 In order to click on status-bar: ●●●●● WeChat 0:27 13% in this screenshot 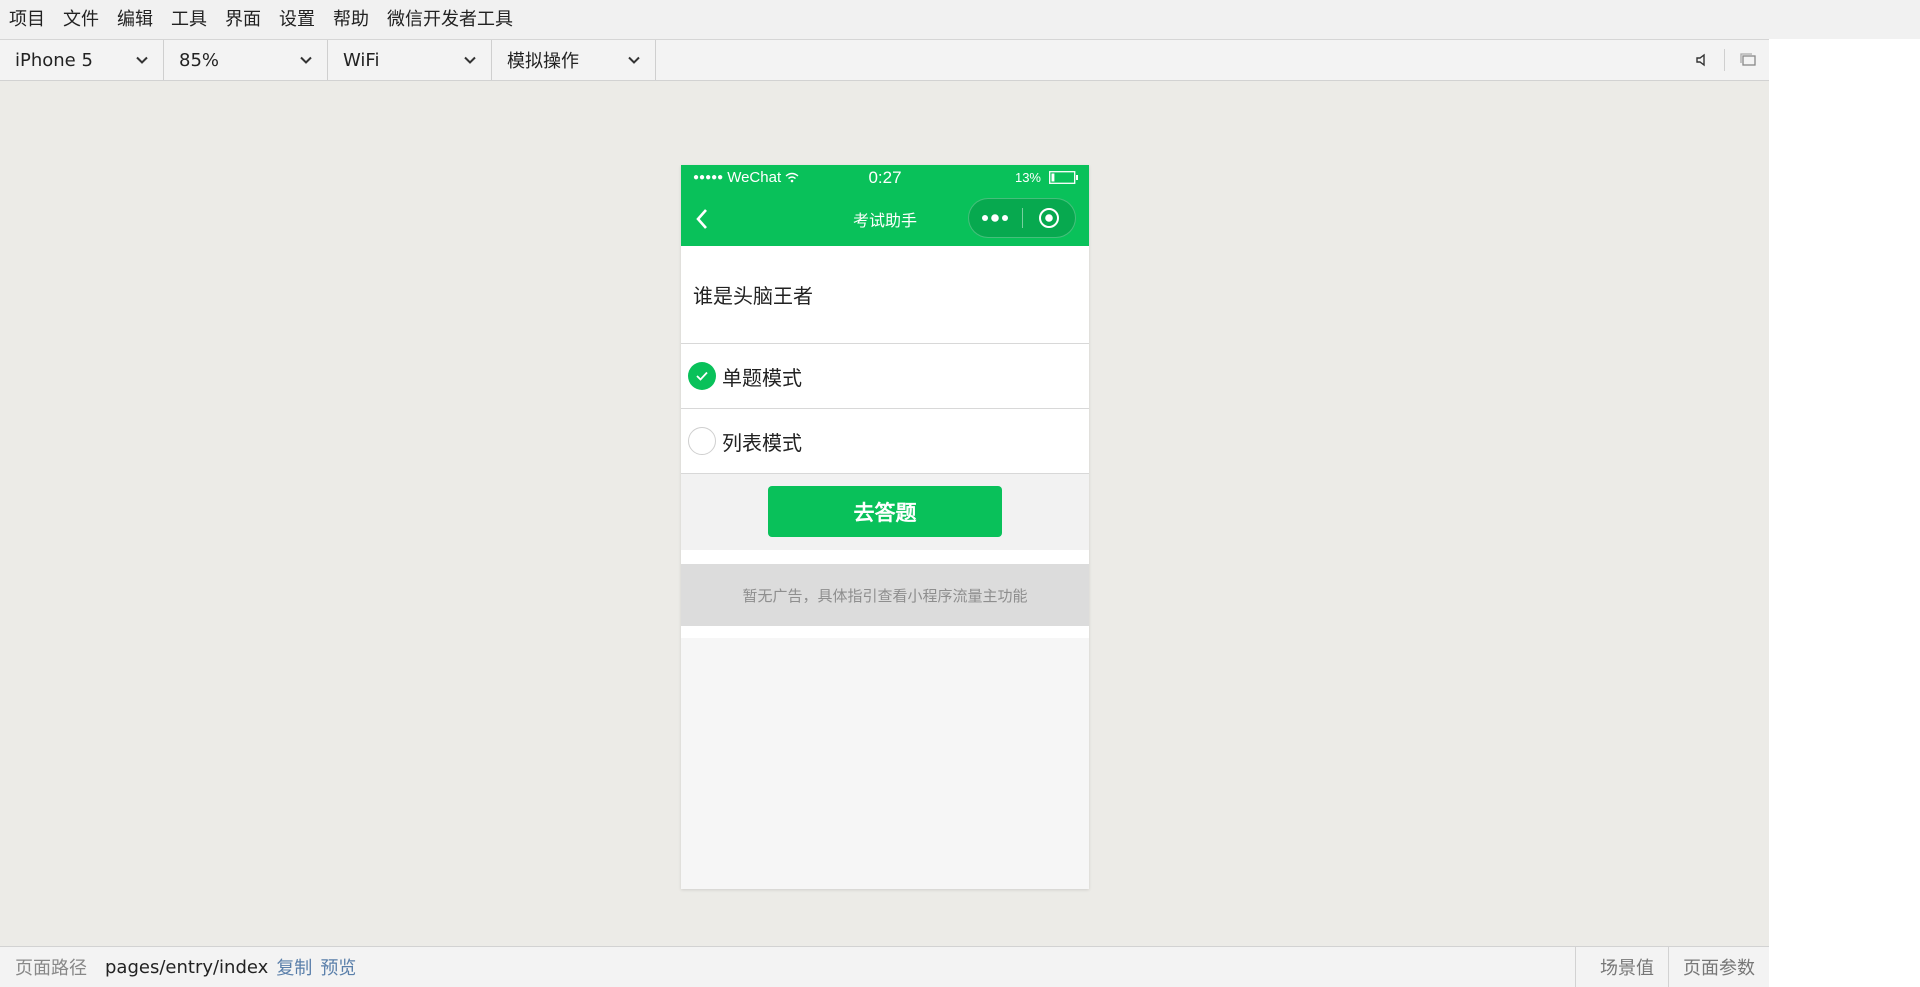, I will do `click(885, 178)`.